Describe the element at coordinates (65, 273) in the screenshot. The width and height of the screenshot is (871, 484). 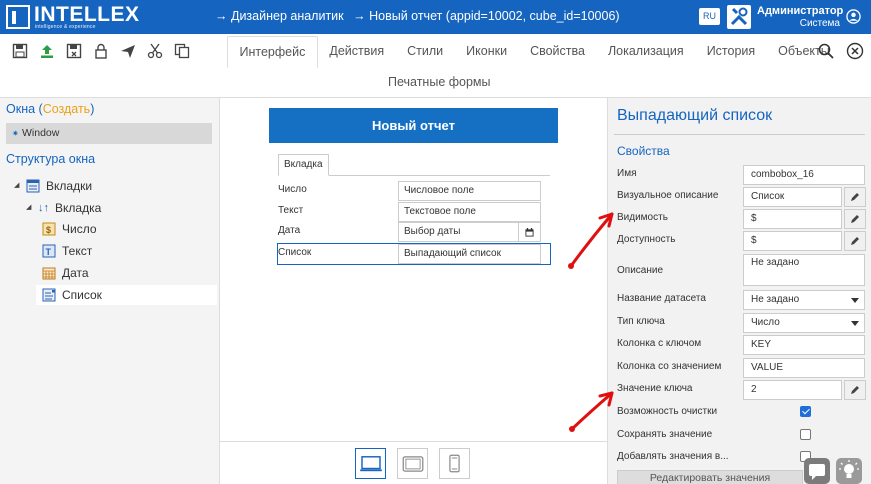
I see `tree-item-date: Дата` at that location.